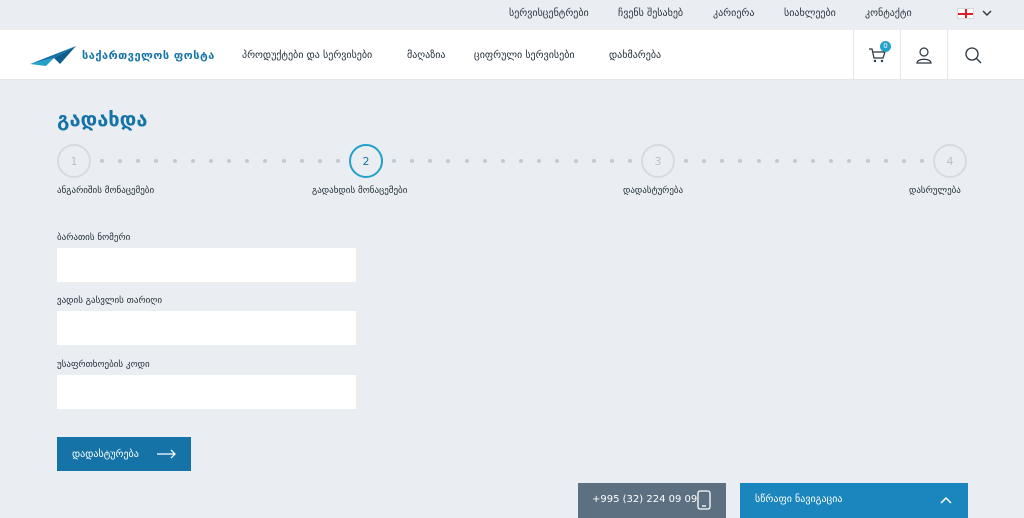 This screenshot has width=1024, height=518. I want to click on logo-text: საქართველოს ფოსტა, so click(148, 55).